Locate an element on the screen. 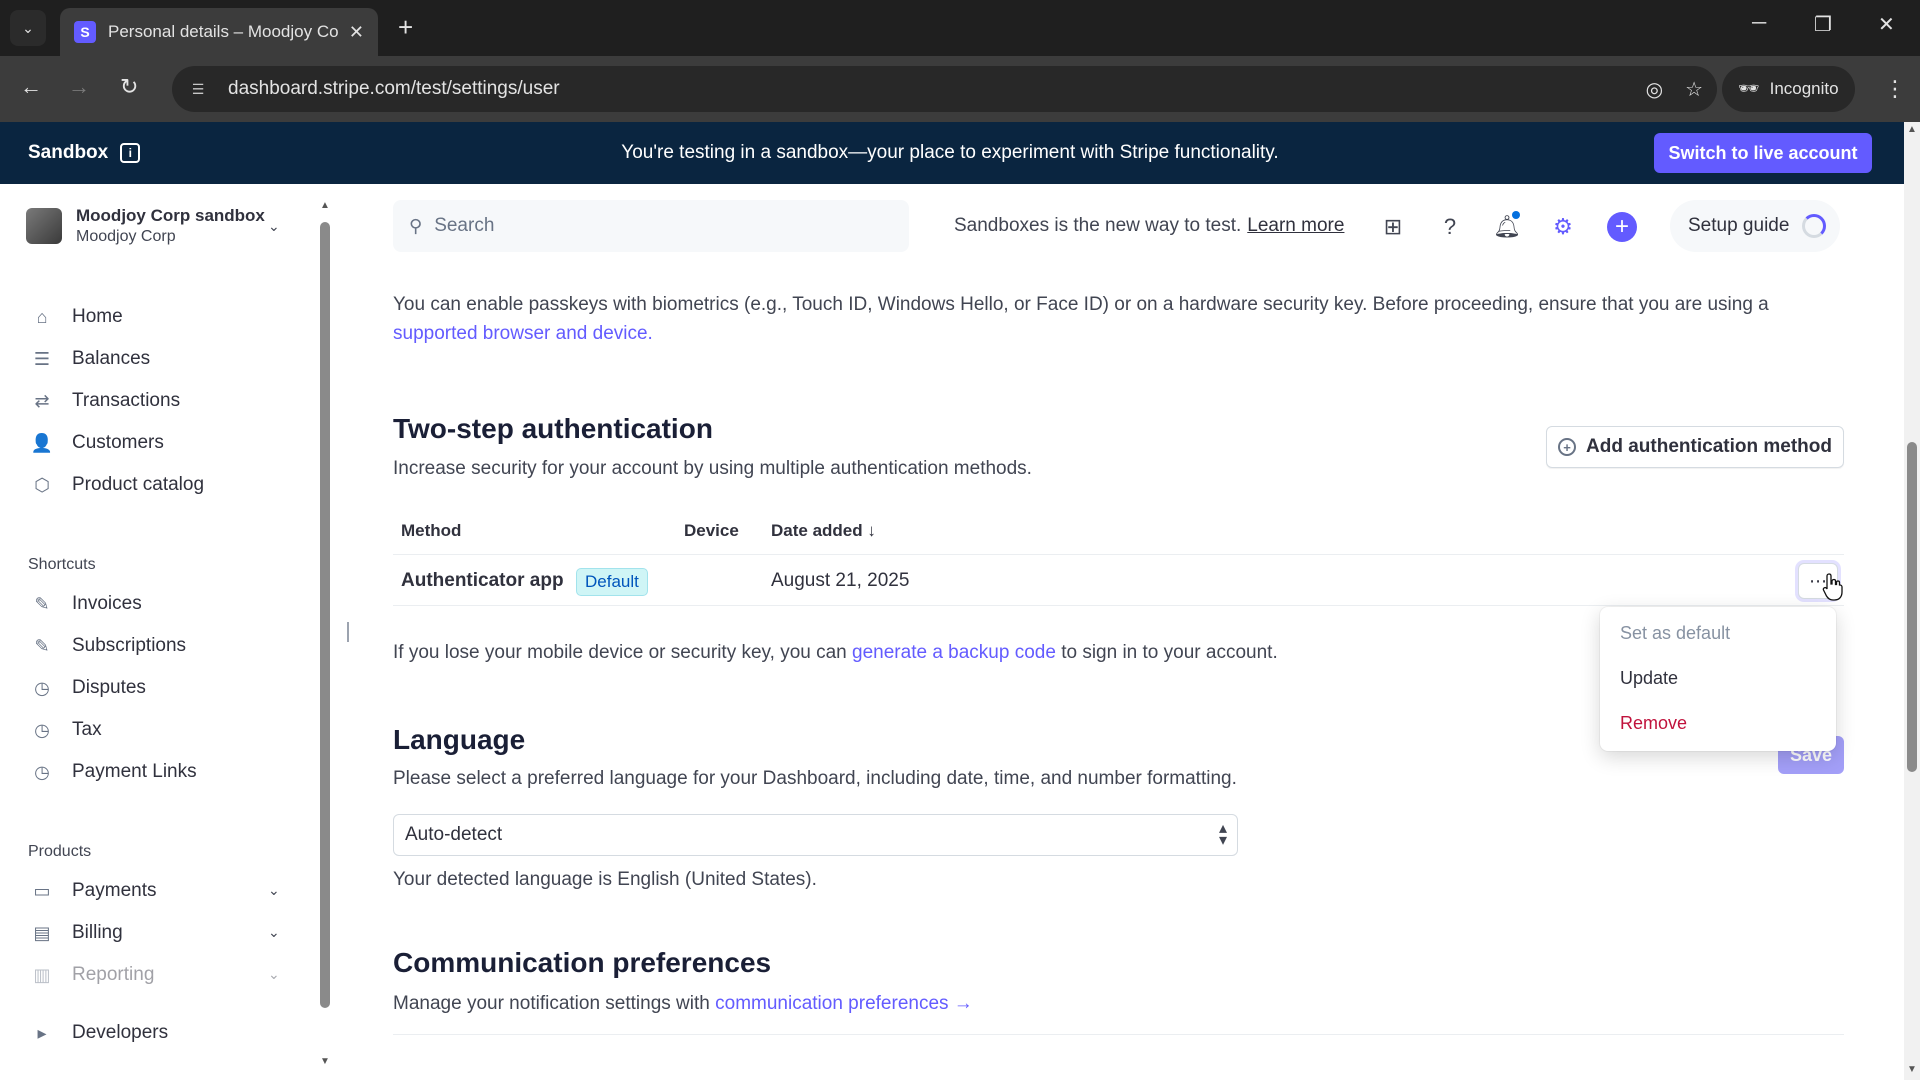  clock-icon: ◷ is located at coordinates (42, 729).